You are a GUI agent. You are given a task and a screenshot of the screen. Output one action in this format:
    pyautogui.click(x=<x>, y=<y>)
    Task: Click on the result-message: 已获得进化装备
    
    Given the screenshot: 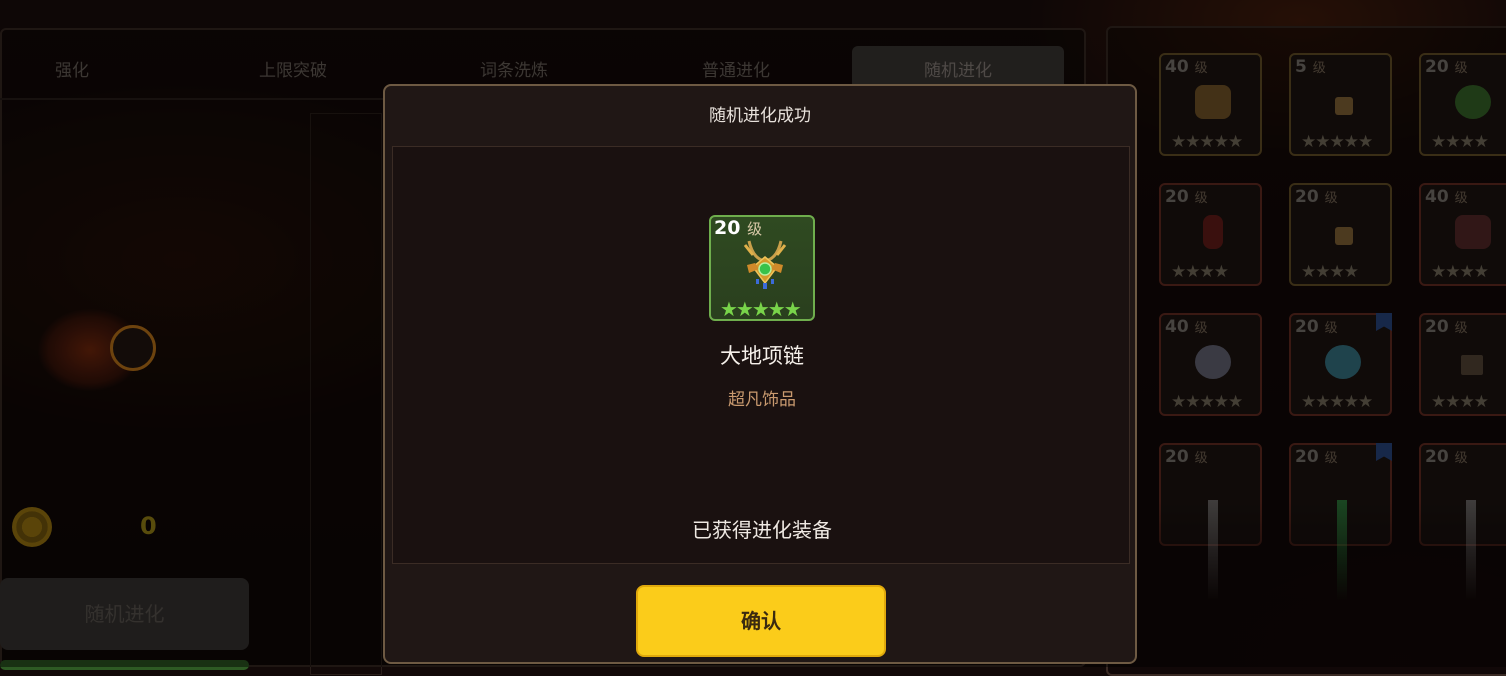 What is the action you would take?
    pyautogui.click(x=762, y=530)
    